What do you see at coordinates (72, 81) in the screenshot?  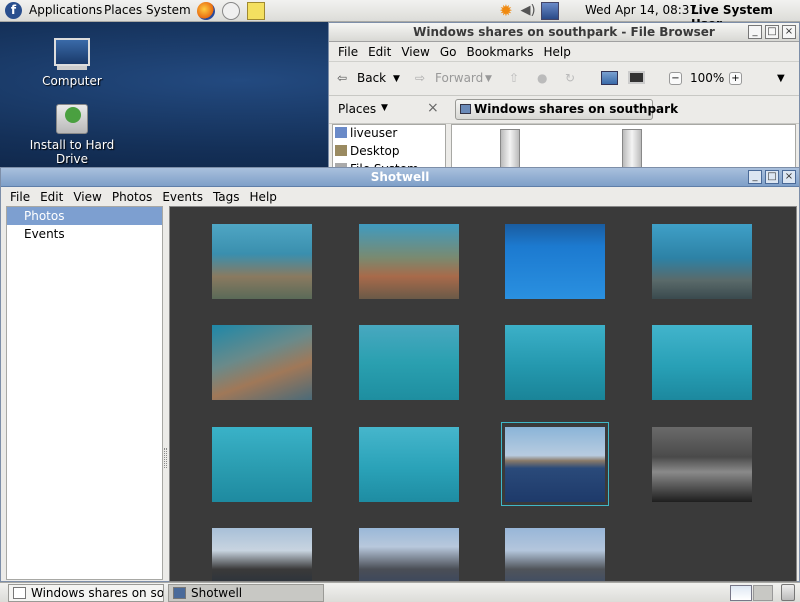 I see `desktop-icon-label: Computer` at bounding box center [72, 81].